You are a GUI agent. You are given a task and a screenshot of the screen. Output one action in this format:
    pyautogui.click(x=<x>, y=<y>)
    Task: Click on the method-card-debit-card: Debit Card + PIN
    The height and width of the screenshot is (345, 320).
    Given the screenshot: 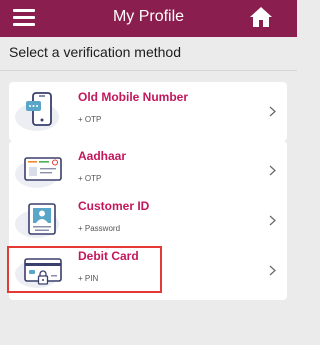 What is the action you would take?
    pyautogui.click(x=148, y=270)
    